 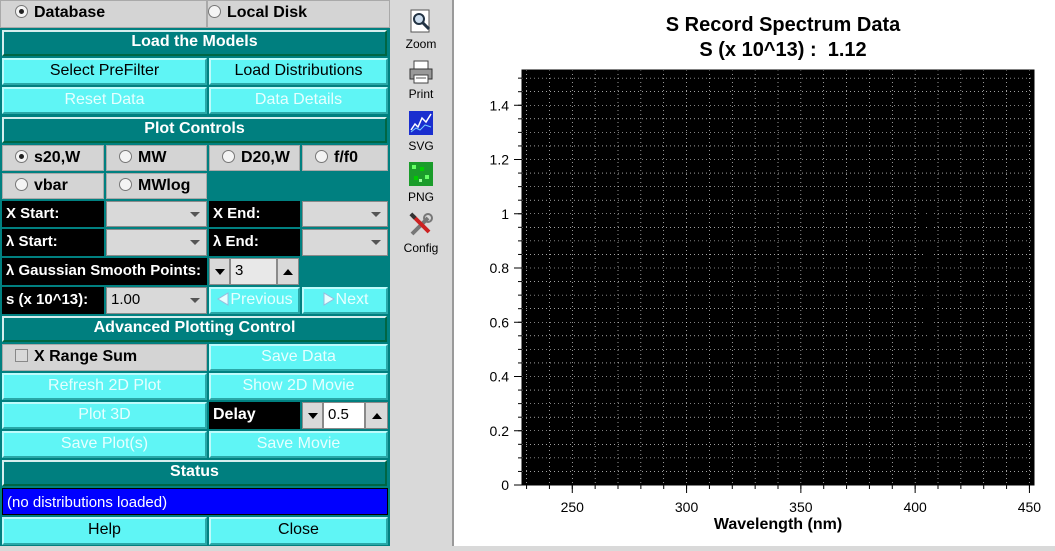 I want to click on load-distributions-button: Load Distributions, so click(x=298, y=71).